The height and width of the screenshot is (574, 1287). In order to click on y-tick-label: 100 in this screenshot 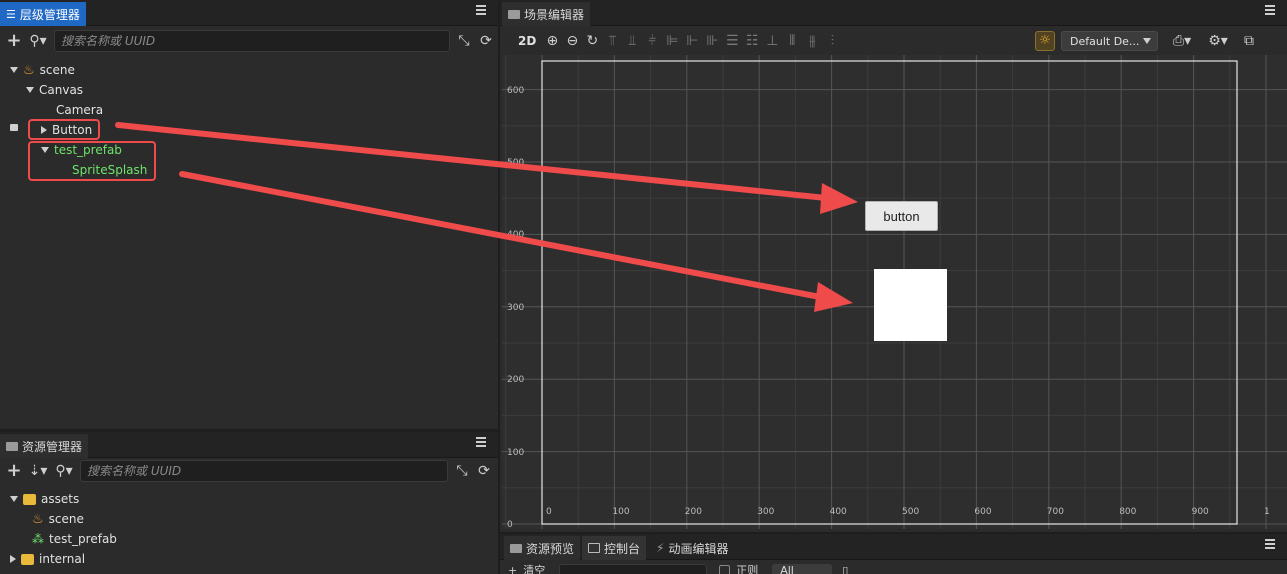, I will do `click(516, 452)`.